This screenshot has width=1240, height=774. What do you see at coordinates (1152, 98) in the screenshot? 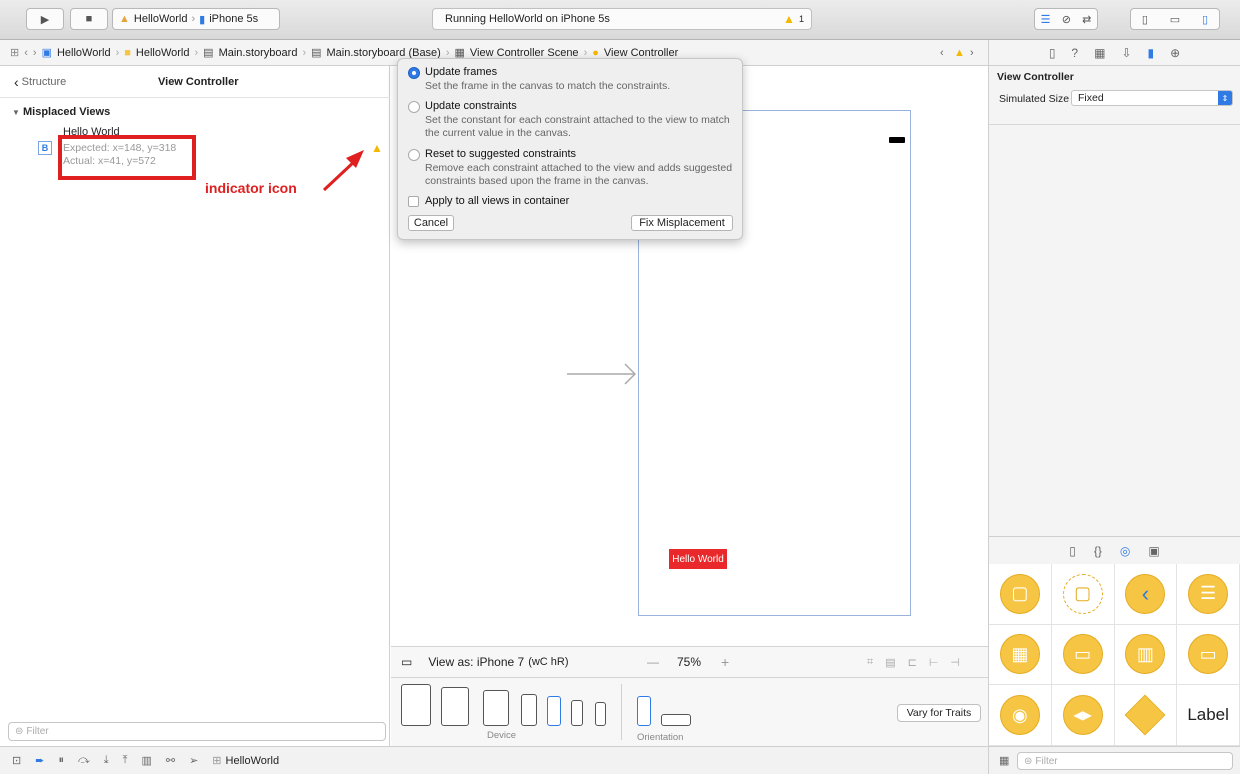
I see `simulated-size-select: Fixed ⇕` at bounding box center [1152, 98].